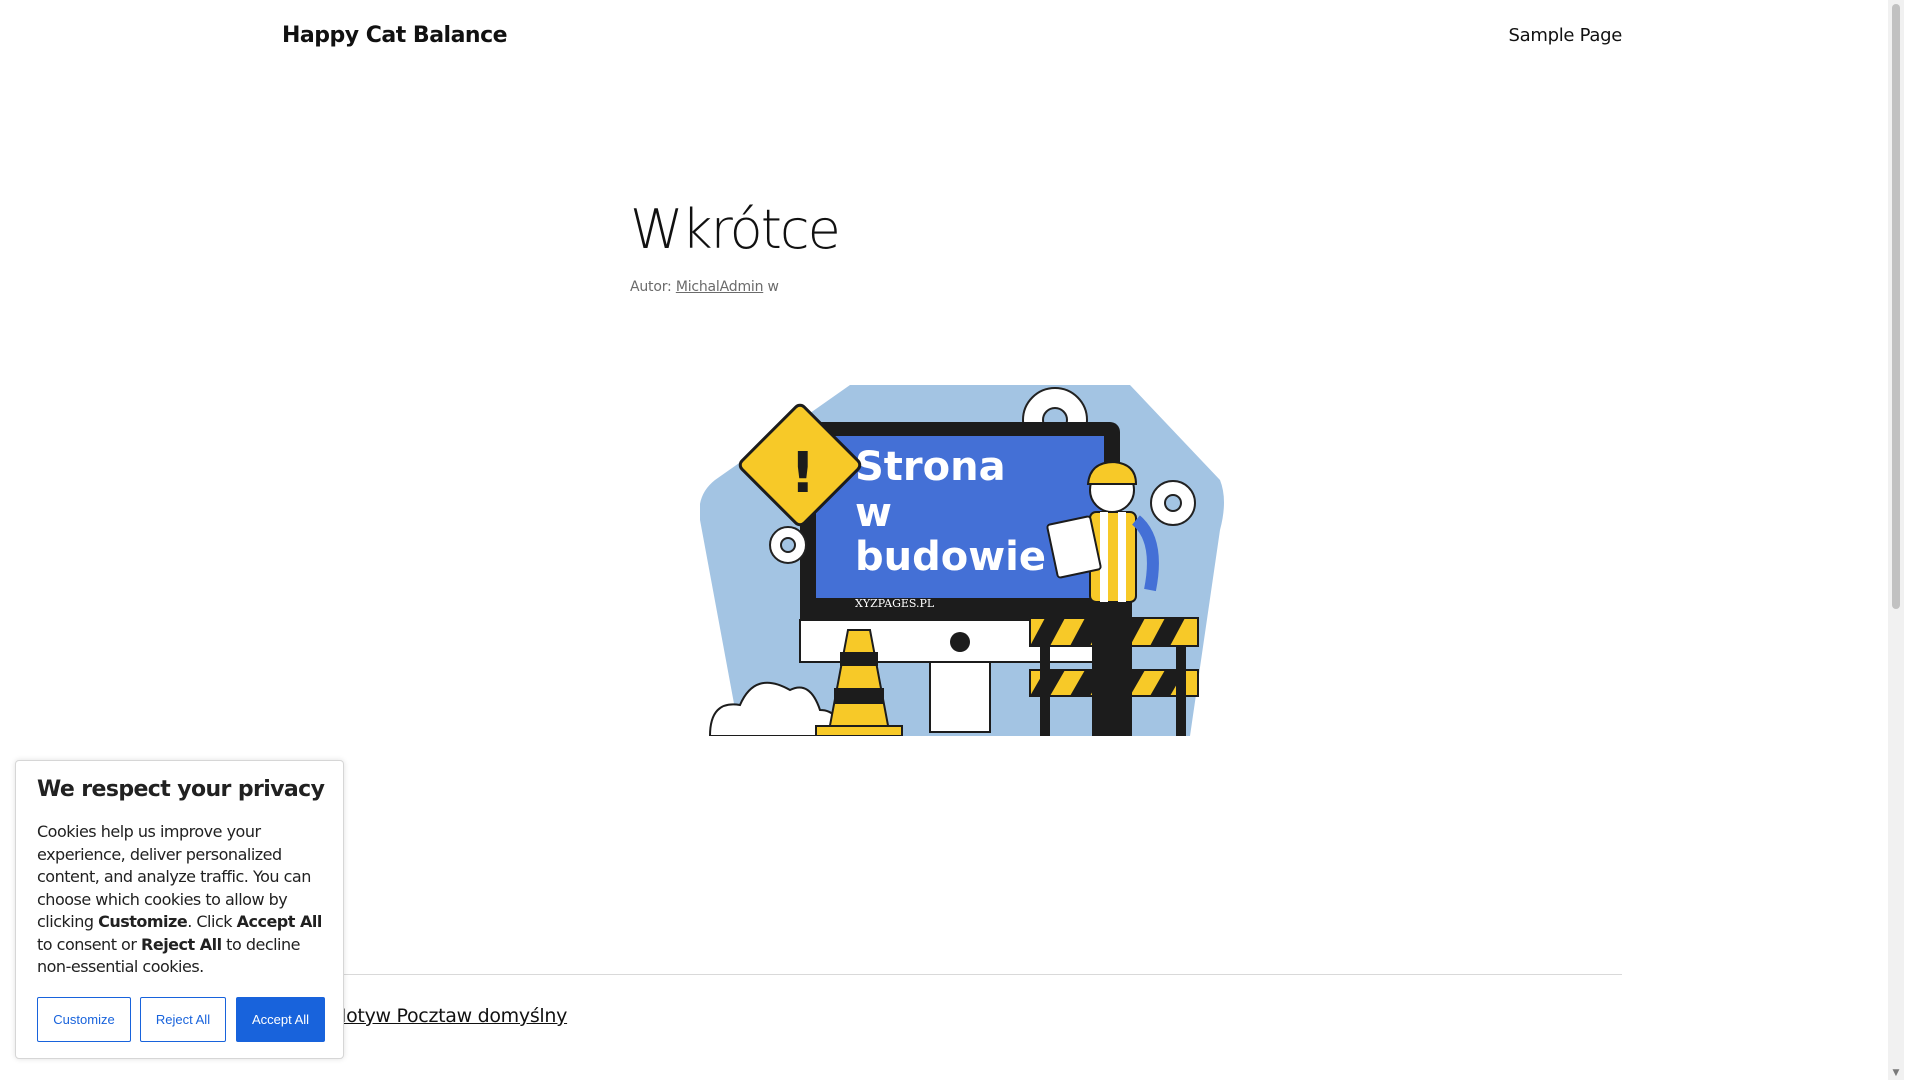 The image size is (1920, 1080). I want to click on cookie-title: We respect your privacy, so click(181, 789).